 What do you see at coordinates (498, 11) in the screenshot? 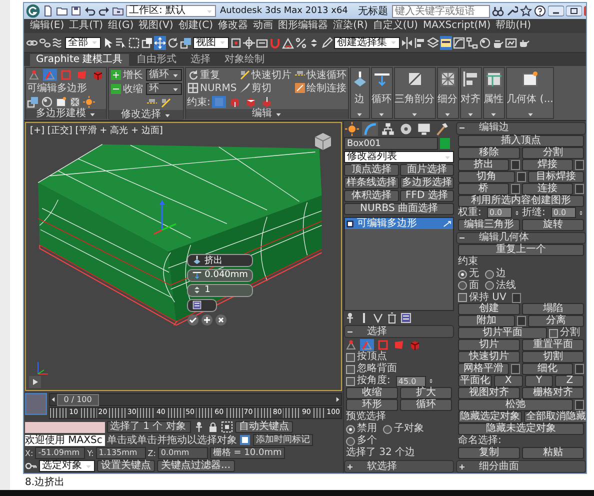
I see `binoculars-icon` at bounding box center [498, 11].